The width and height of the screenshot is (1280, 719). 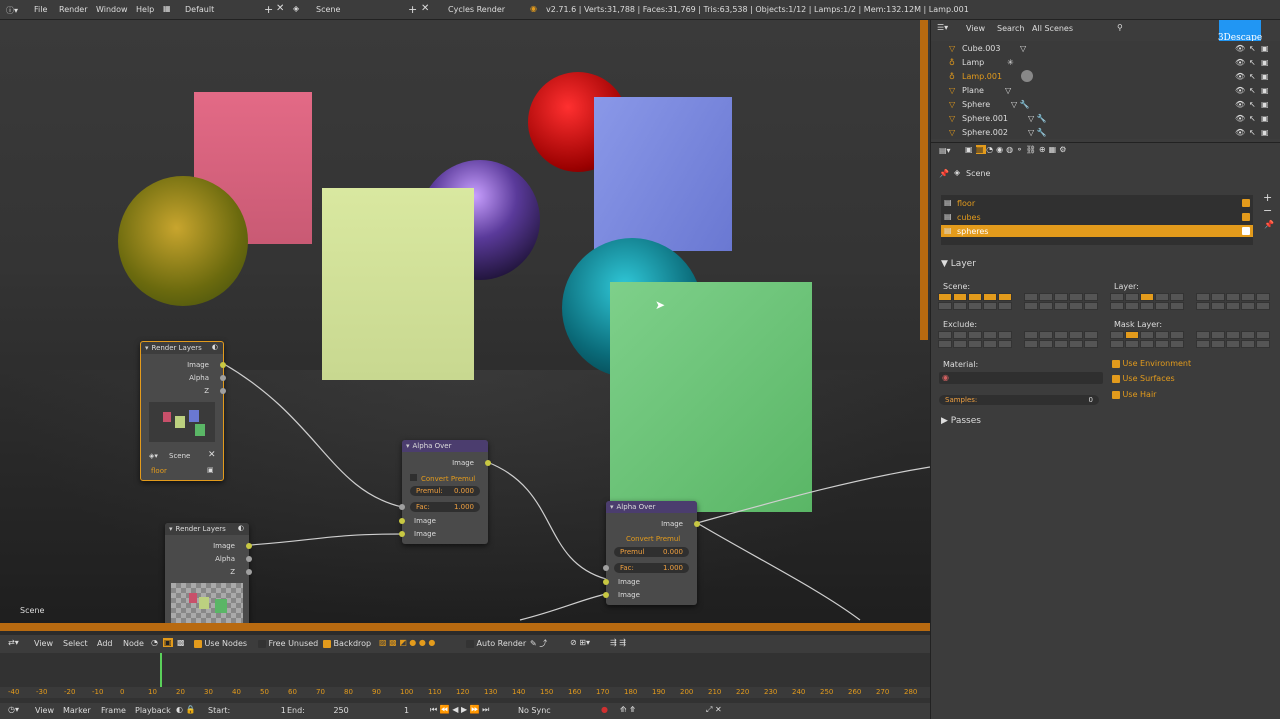 I want to click on backdrop-checkbox: Backdrop, so click(x=347, y=643).